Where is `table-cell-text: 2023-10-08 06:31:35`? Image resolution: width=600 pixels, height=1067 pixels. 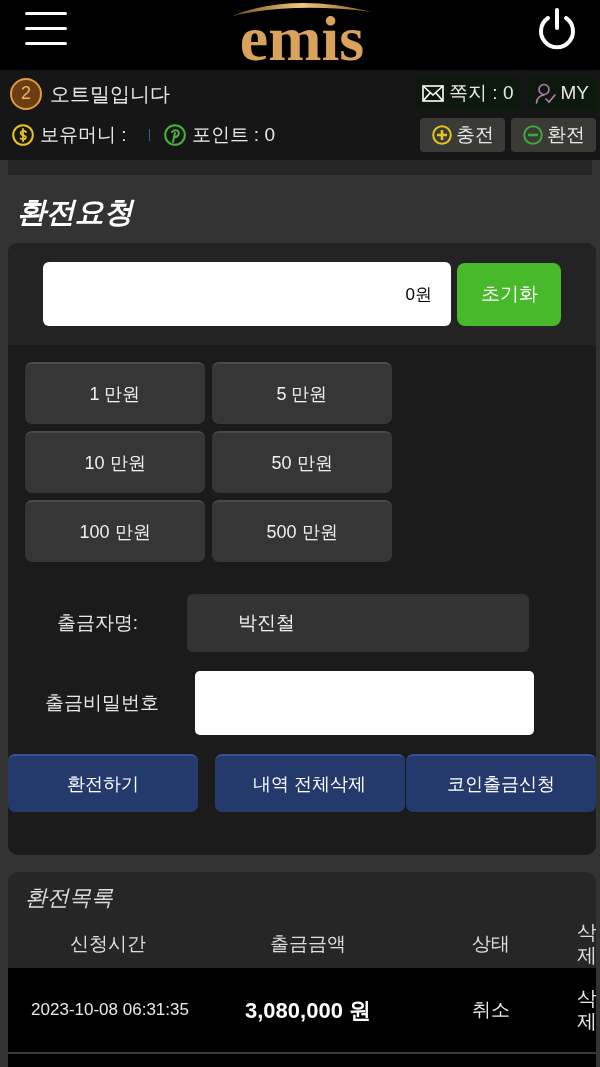
table-cell-text: 2023-10-08 06:31:35 is located at coordinates (110, 1010).